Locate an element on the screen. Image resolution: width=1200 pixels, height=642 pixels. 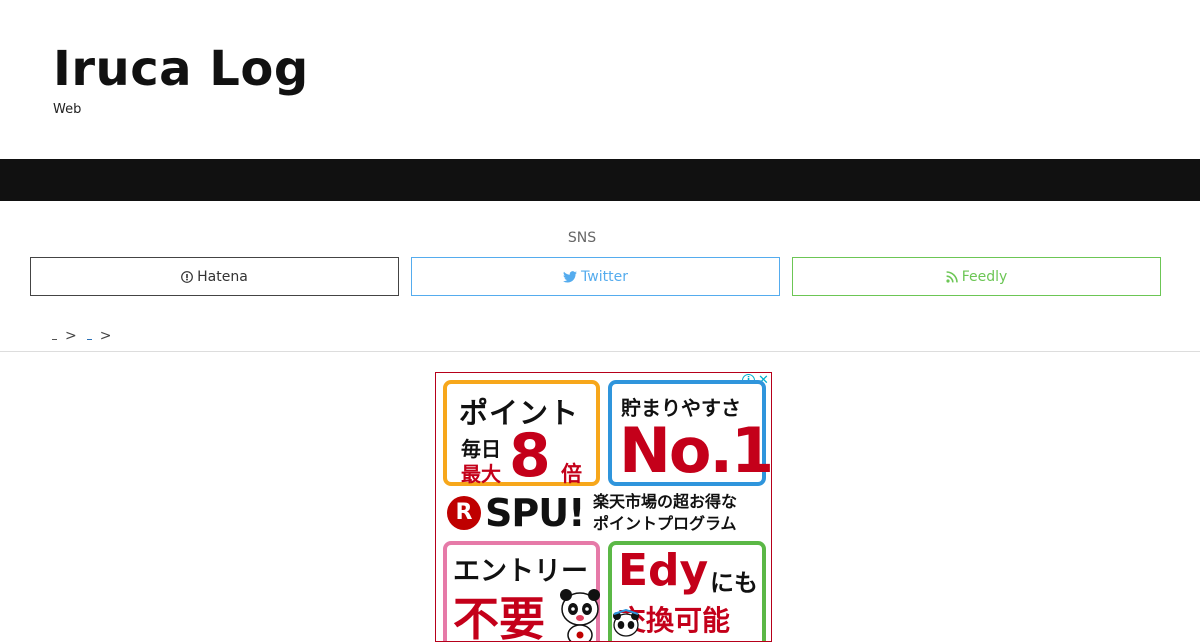
ad-points-suffix: 倍 is located at coordinates (571, 474).